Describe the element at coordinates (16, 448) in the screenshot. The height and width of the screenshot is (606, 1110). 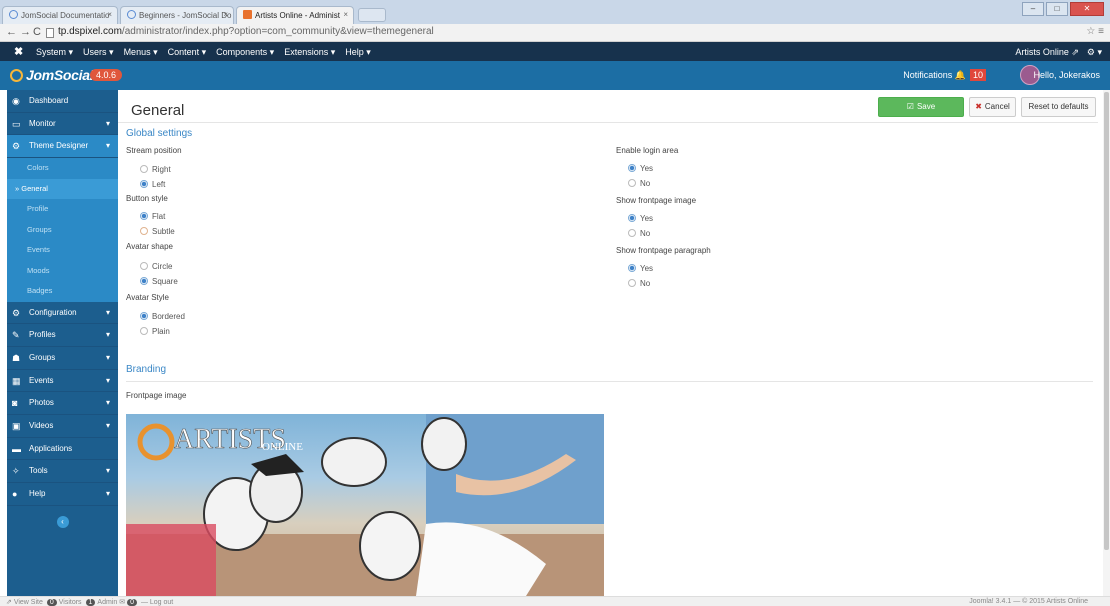
I see `briefcase-icon: ▬` at that location.